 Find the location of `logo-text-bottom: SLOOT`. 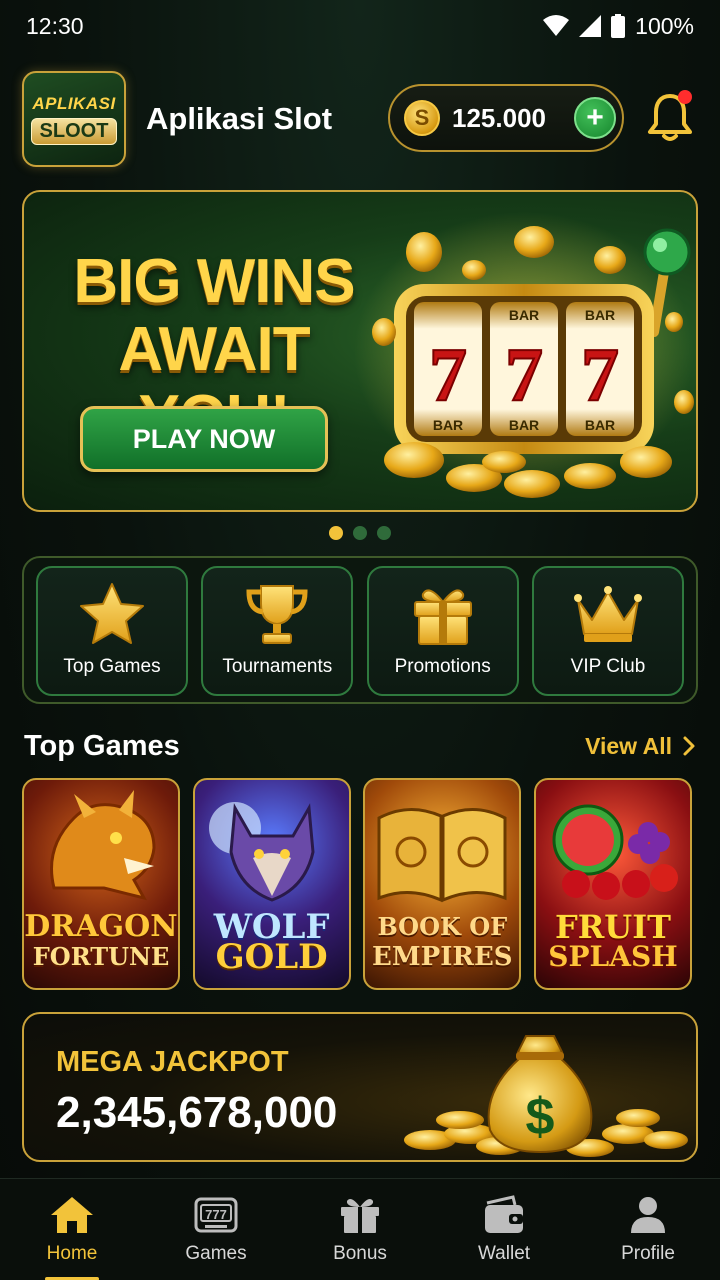

logo-text-bottom: SLOOT is located at coordinates (74, 131).